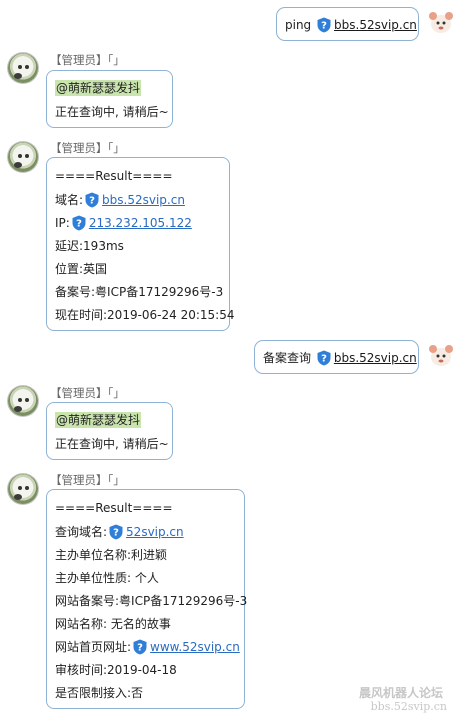 This screenshot has width=457, height=718. I want to click on icp-text: 备案号:粤ICP备17129296号-3, so click(139, 292).